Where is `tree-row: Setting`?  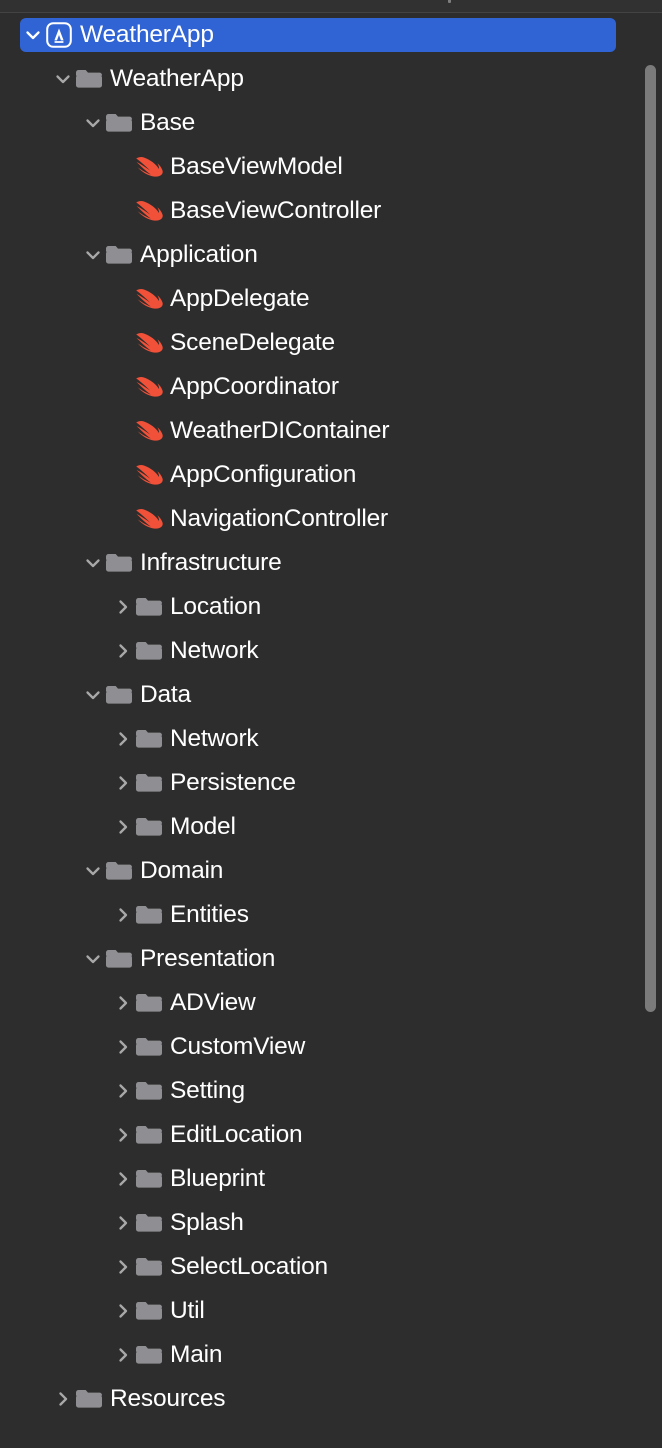
tree-row: Setting is located at coordinates (331, 1091).